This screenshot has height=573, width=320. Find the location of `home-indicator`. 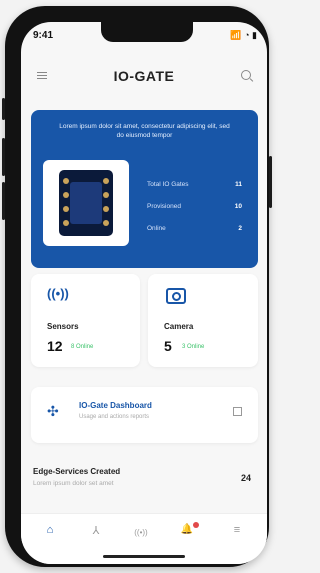

home-indicator is located at coordinates (144, 556).